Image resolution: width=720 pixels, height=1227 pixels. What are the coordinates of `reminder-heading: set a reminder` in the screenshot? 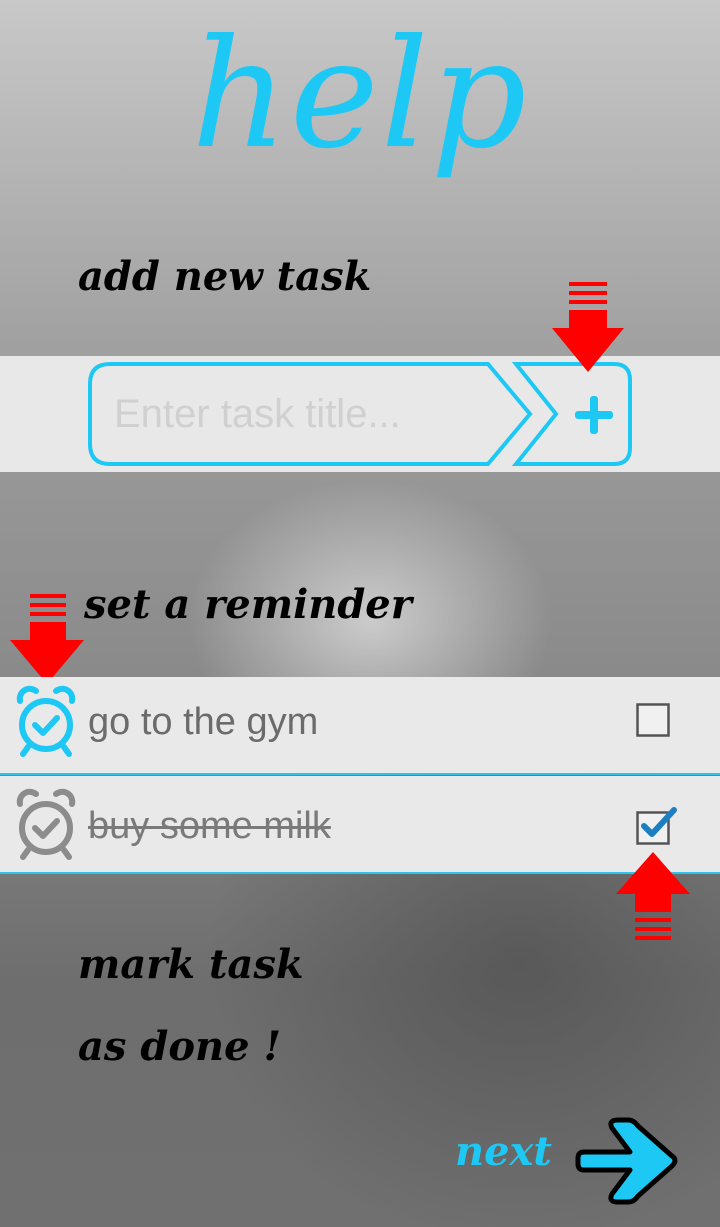 It's located at (248, 604).